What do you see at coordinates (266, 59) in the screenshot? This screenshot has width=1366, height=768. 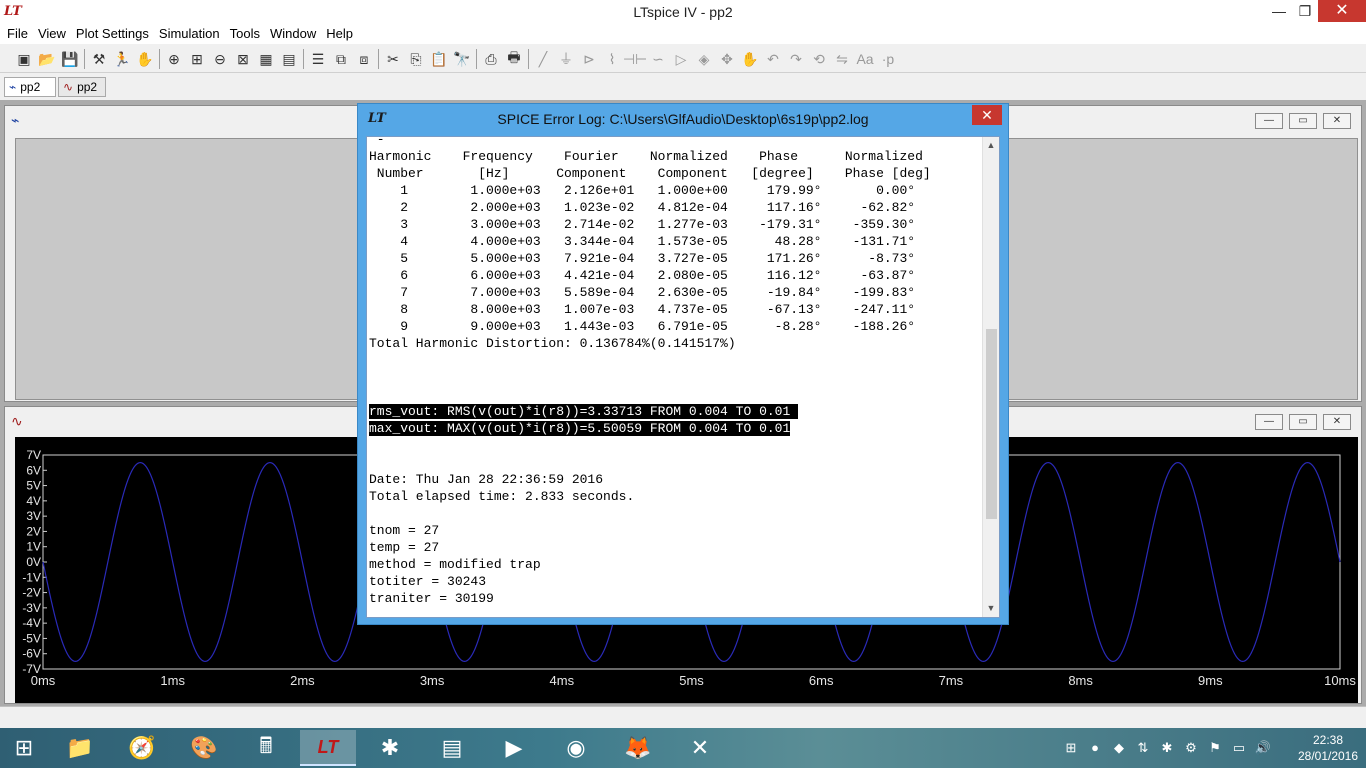 I see `grid-icon: ▦` at bounding box center [266, 59].